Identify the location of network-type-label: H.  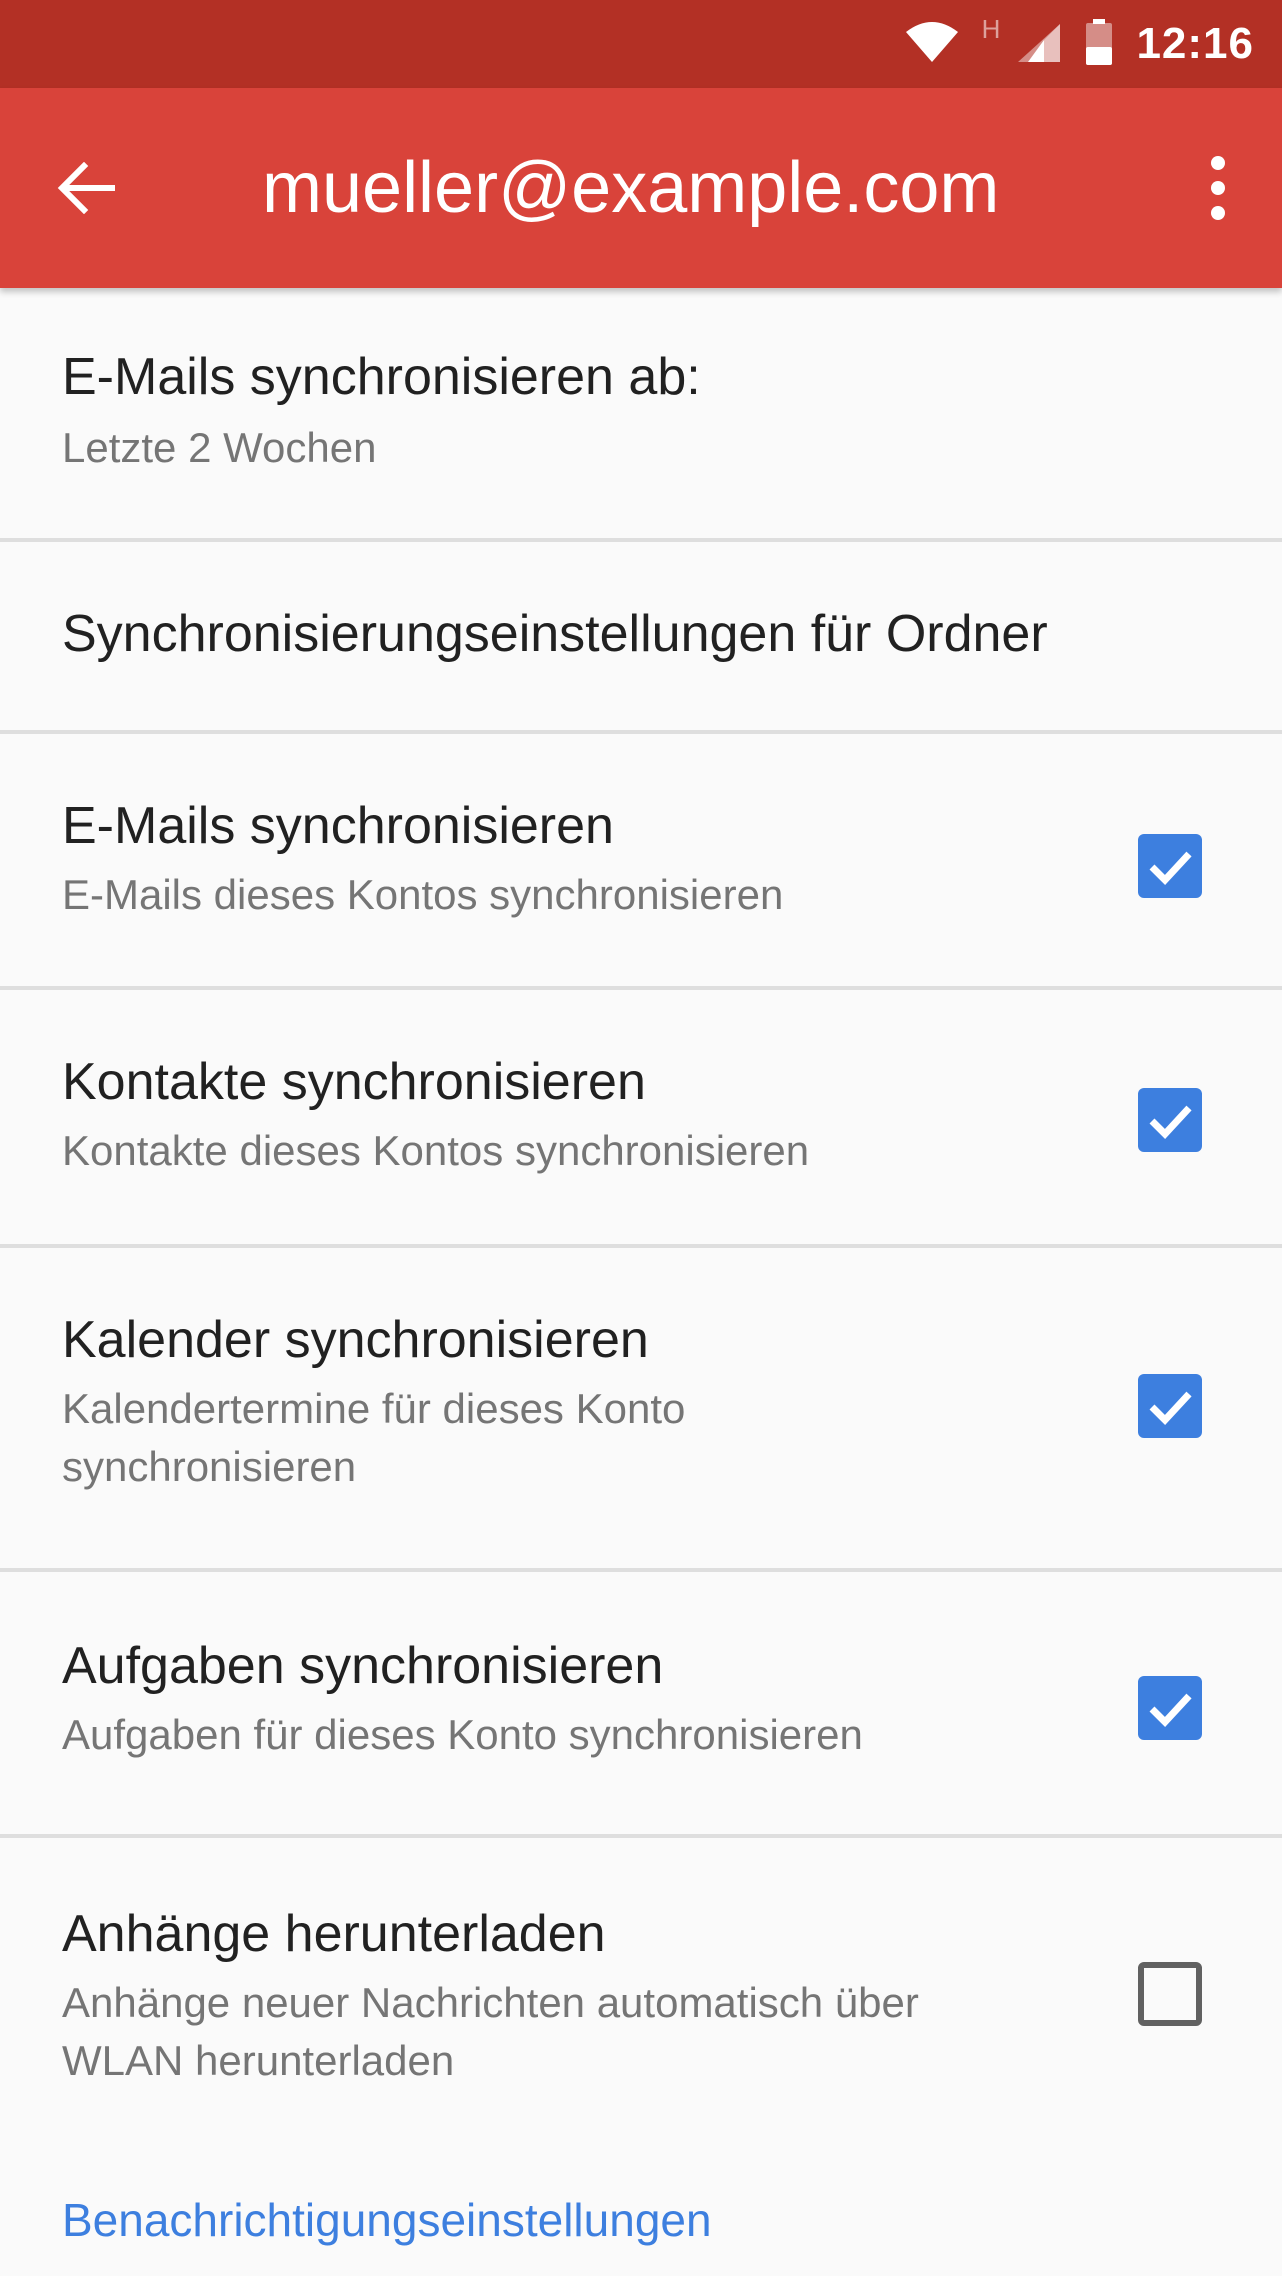
(991, 29).